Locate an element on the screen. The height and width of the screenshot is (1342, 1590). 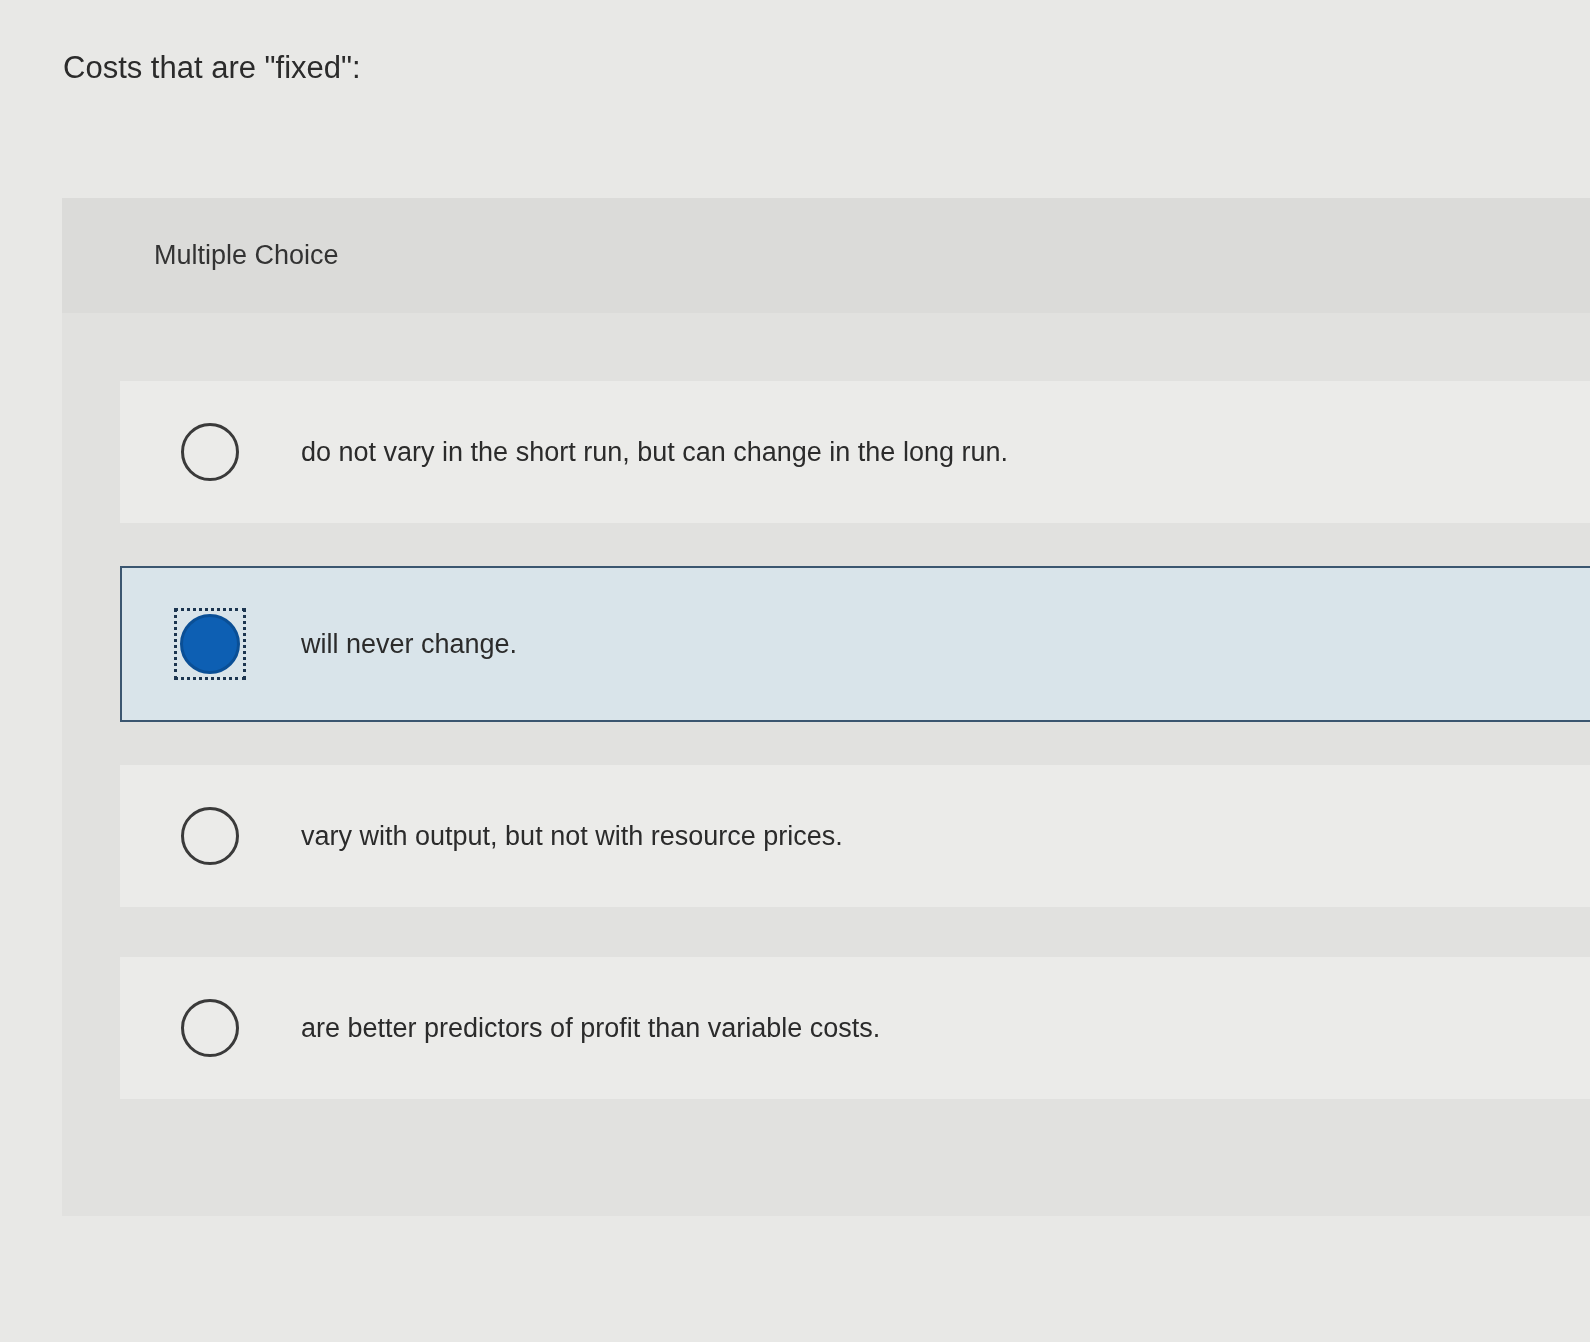
question-text: Costs that are "fixed": is located at coordinates (212, 68).